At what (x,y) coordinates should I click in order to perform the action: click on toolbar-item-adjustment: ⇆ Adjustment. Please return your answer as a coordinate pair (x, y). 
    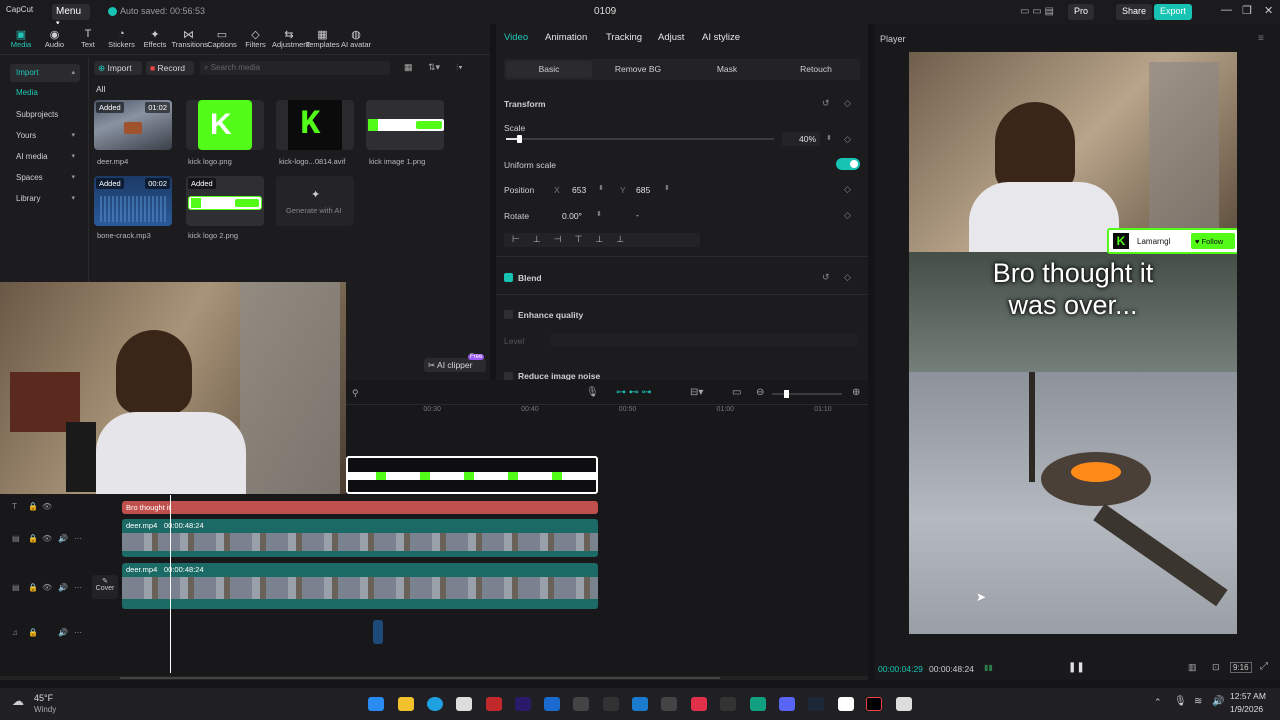
    Looking at the image, I should click on (291, 38).